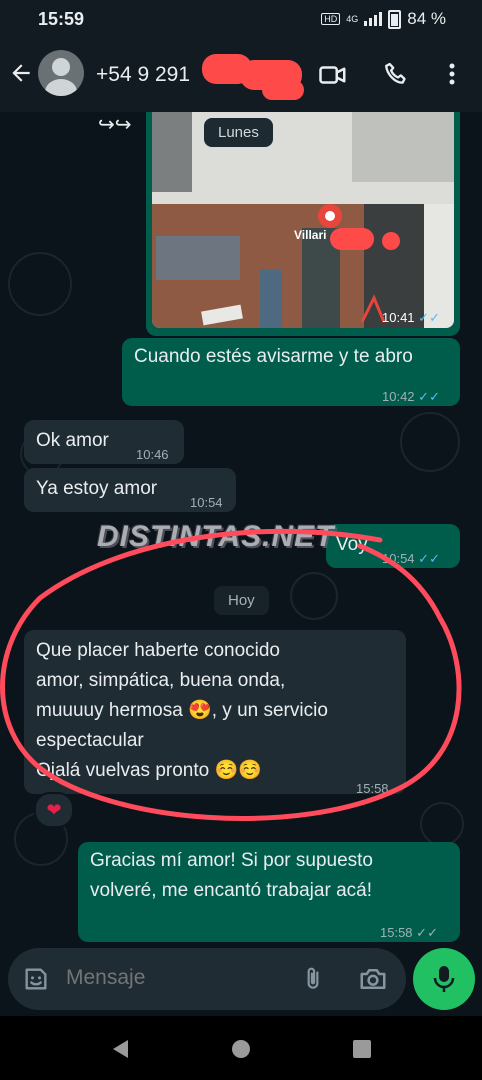 This screenshot has width=482, height=1080. I want to click on message-time: 15:58, so click(372, 788).